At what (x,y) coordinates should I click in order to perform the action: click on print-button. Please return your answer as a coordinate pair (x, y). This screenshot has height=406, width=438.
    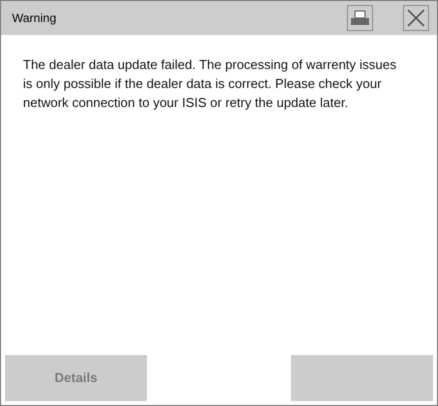
    Looking at the image, I should click on (360, 18).